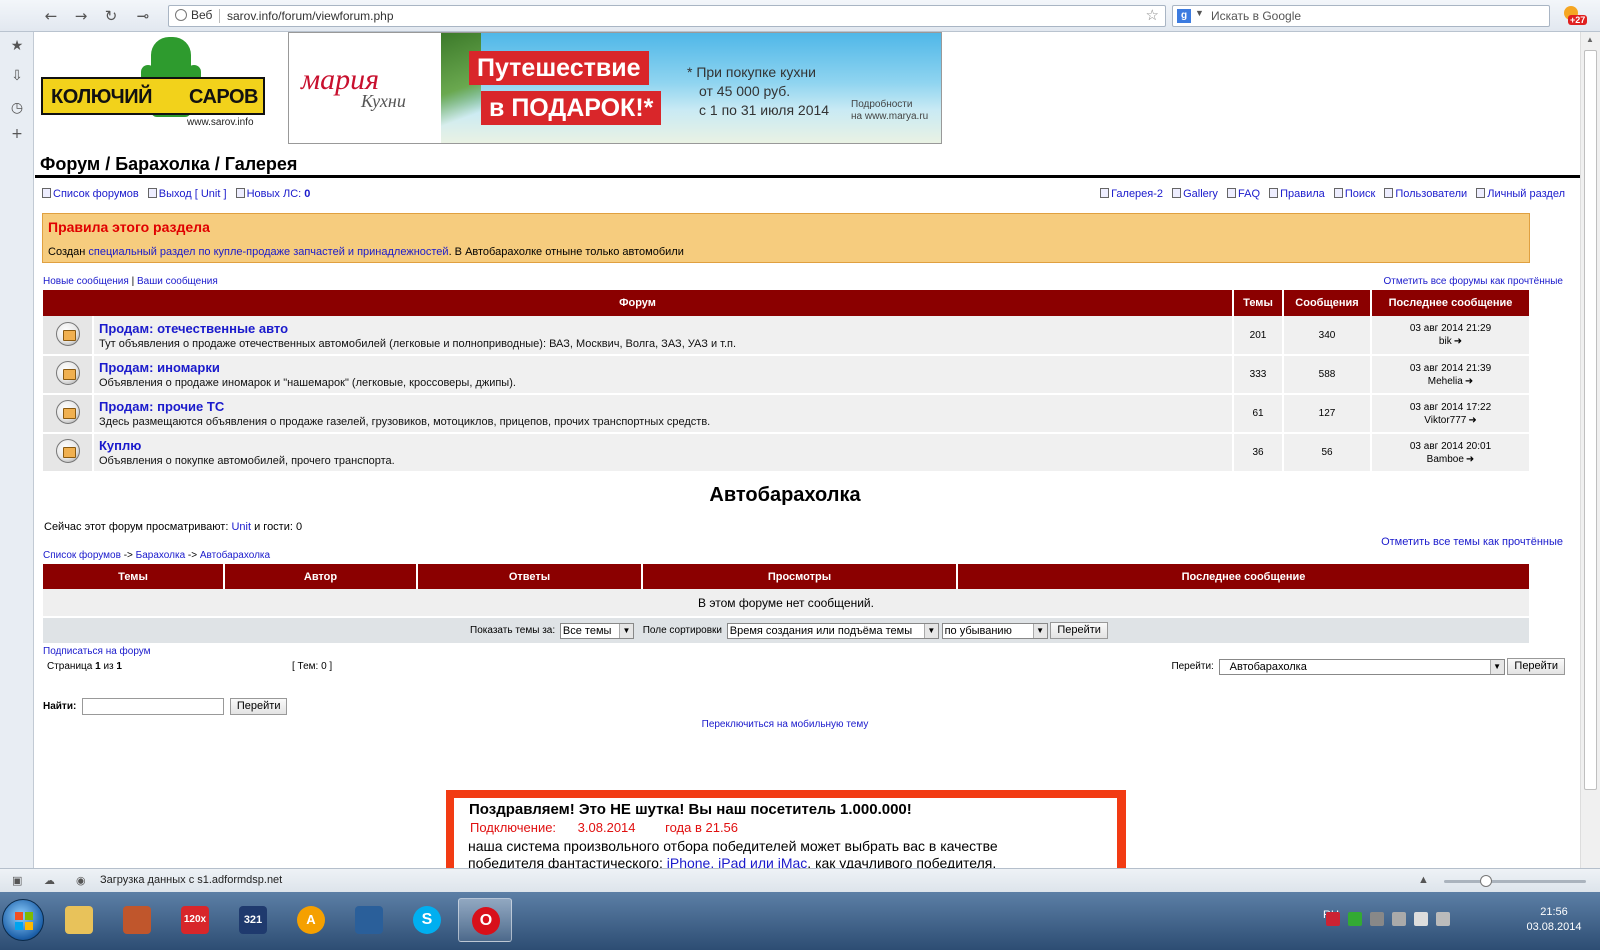 The height and width of the screenshot is (950, 1600). I want to click on taskbar-opera: O, so click(485, 920).